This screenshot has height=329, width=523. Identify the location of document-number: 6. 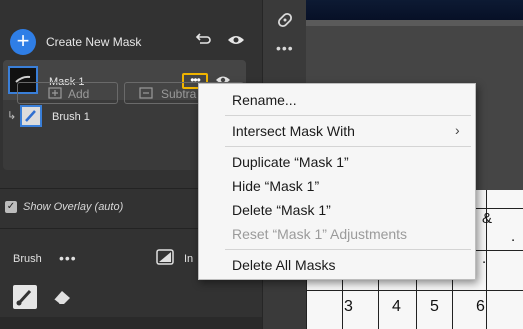
(480, 306).